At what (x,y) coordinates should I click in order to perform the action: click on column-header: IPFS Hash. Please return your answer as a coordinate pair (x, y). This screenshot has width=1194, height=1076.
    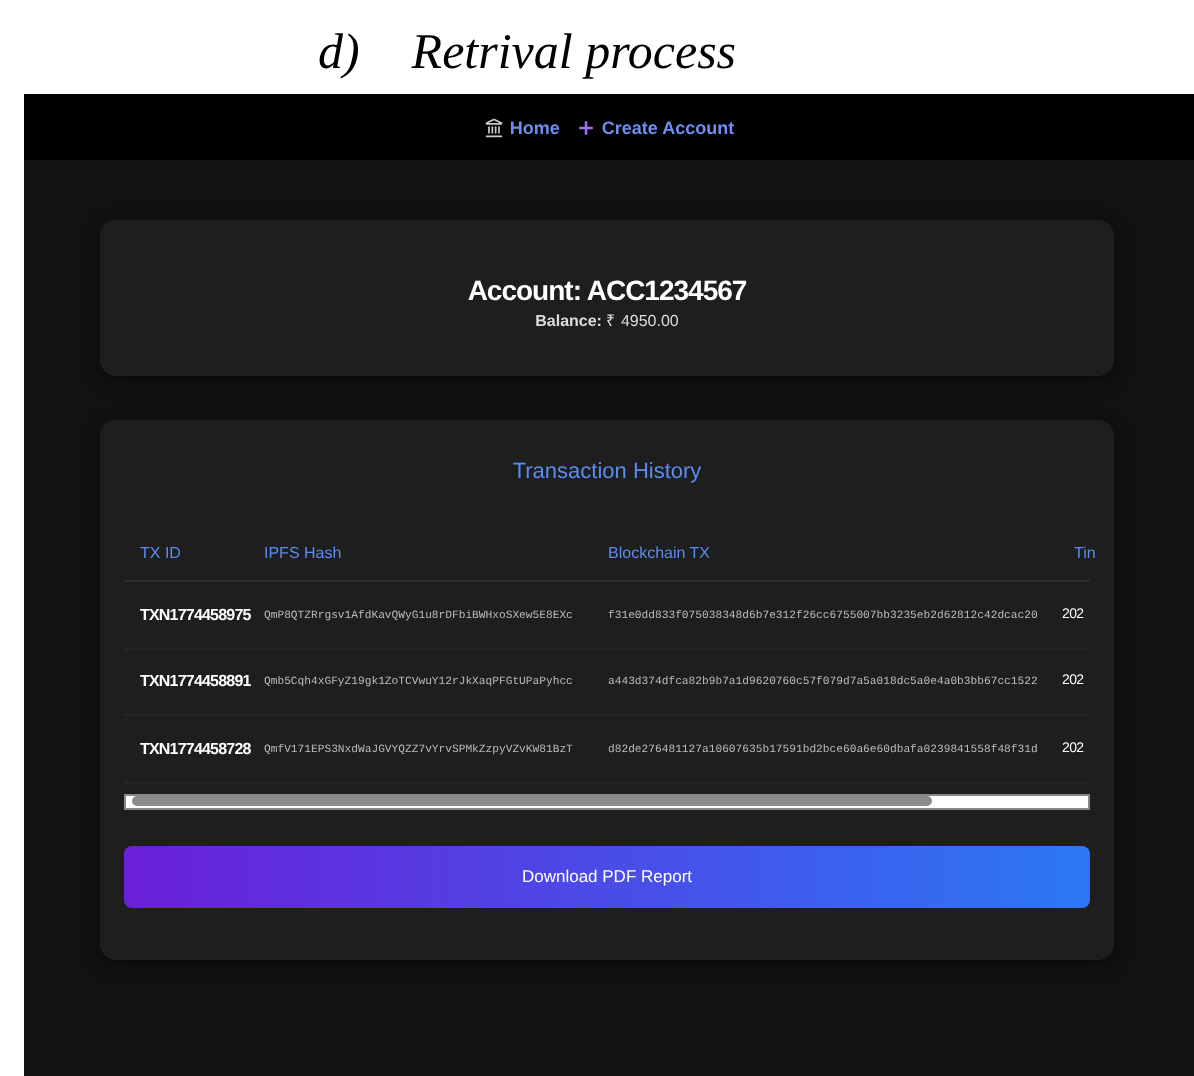
    Looking at the image, I should click on (420, 563).